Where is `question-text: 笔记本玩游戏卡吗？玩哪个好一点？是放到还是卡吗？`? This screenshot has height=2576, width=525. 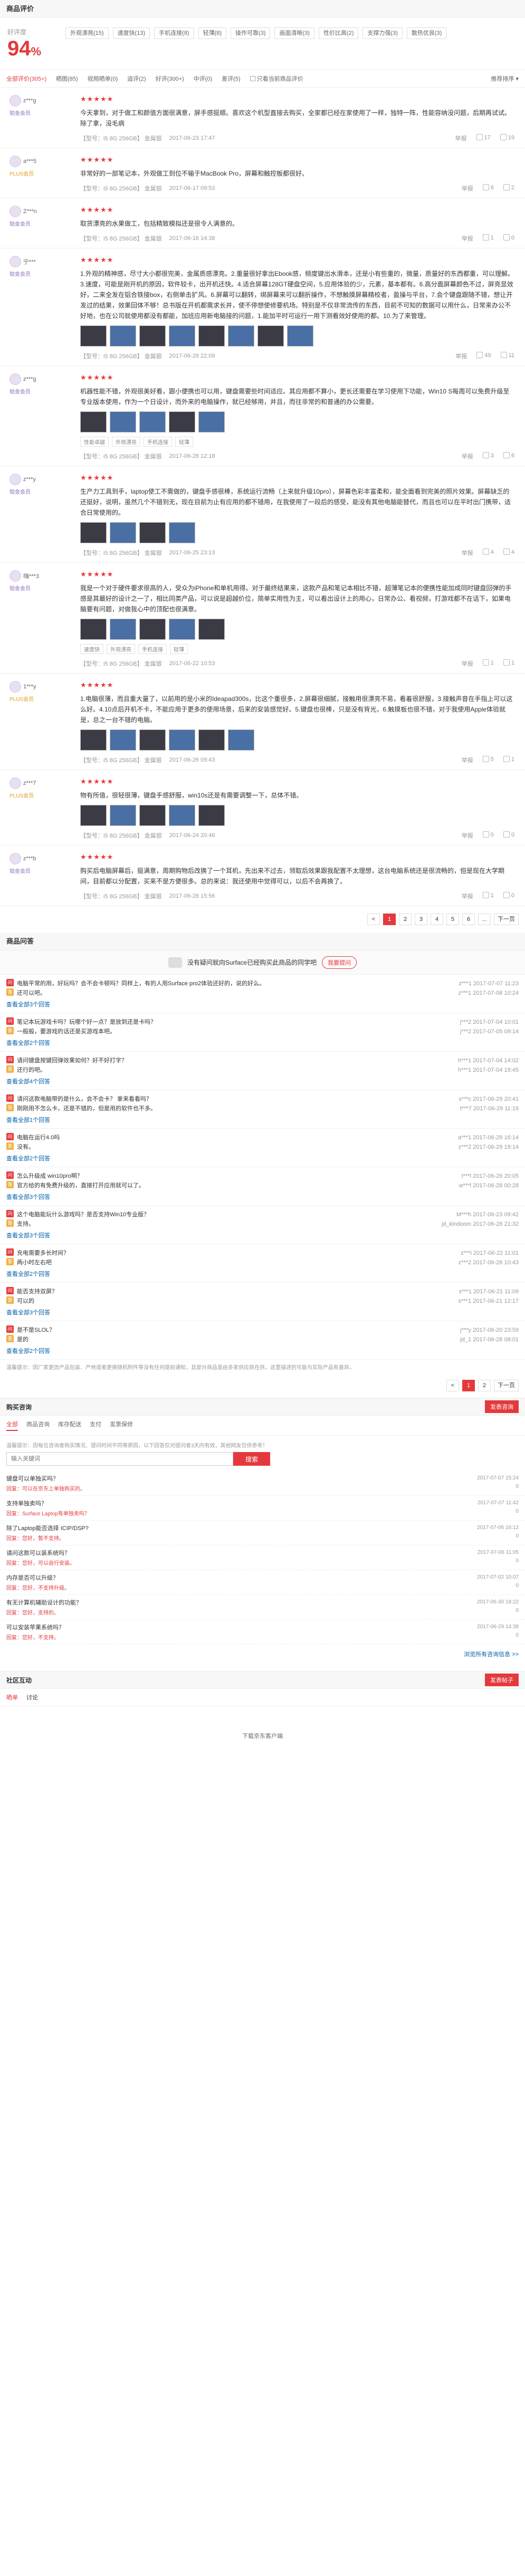
question-text: 笔记本玩游戏卡吗？玩哪个好一点？是放到还是卡吗？ is located at coordinates (228, 1022).